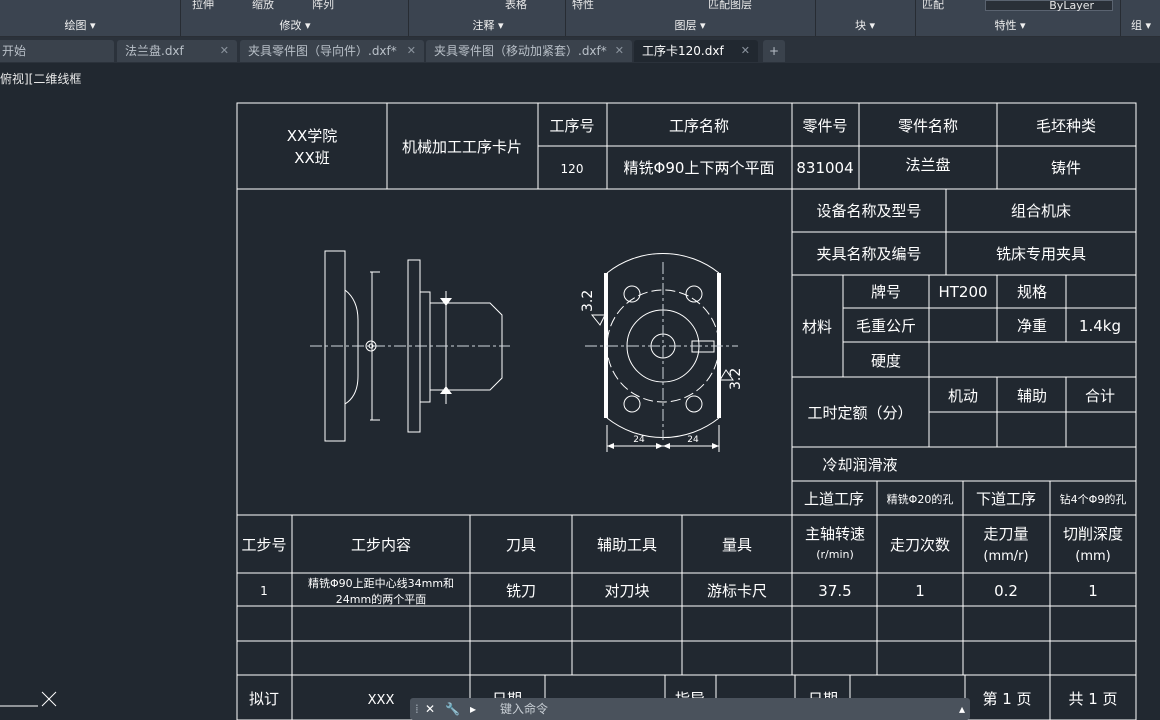 This screenshot has width=1160, height=720. Describe the element at coordinates (963, 396) in the screenshot. I see `machine-time-label: 机动` at that location.